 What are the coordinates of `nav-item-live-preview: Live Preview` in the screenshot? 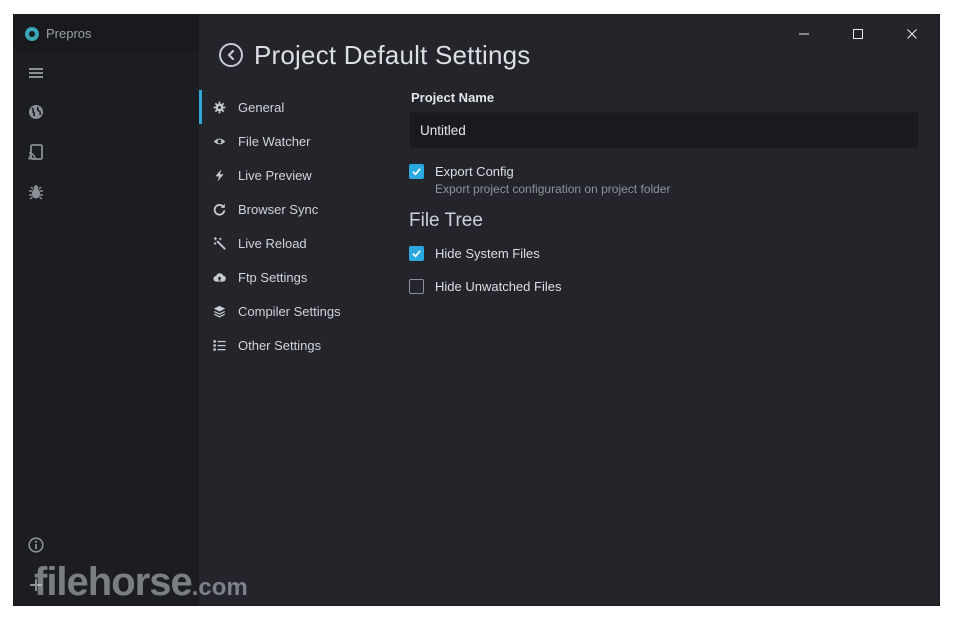 It's located at (294, 175).